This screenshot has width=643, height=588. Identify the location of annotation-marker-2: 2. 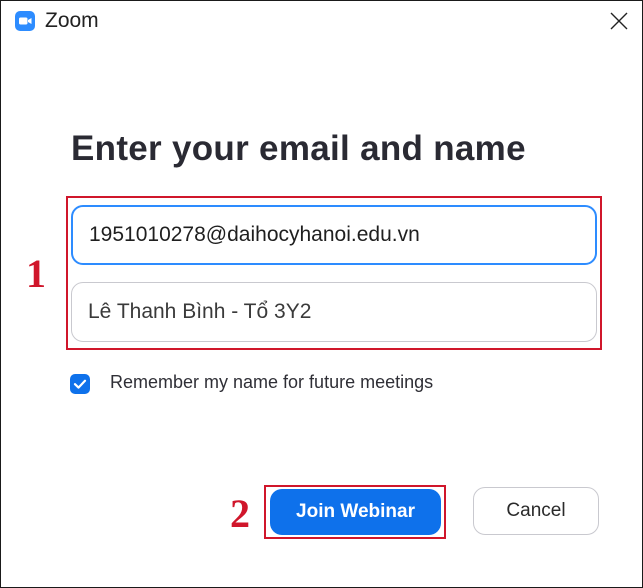
(240, 513).